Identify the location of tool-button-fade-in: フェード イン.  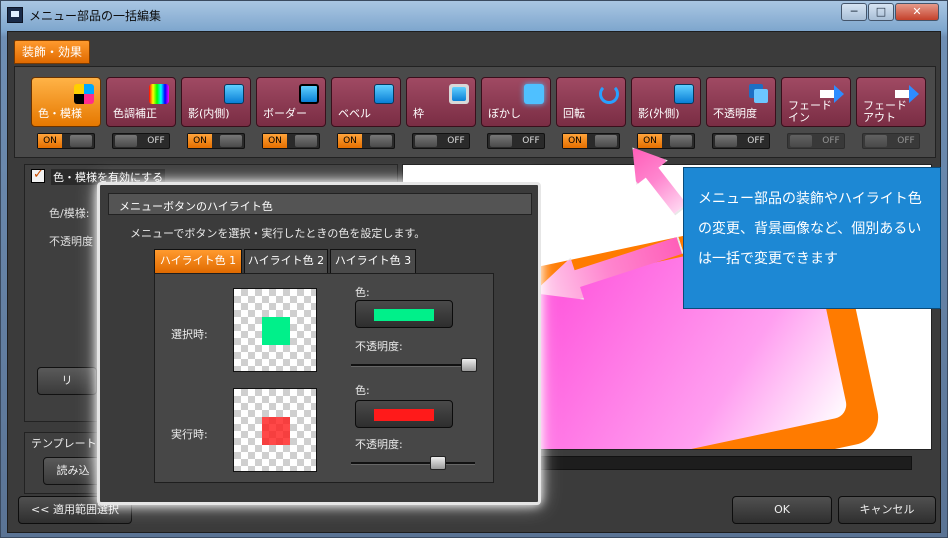
(816, 102).